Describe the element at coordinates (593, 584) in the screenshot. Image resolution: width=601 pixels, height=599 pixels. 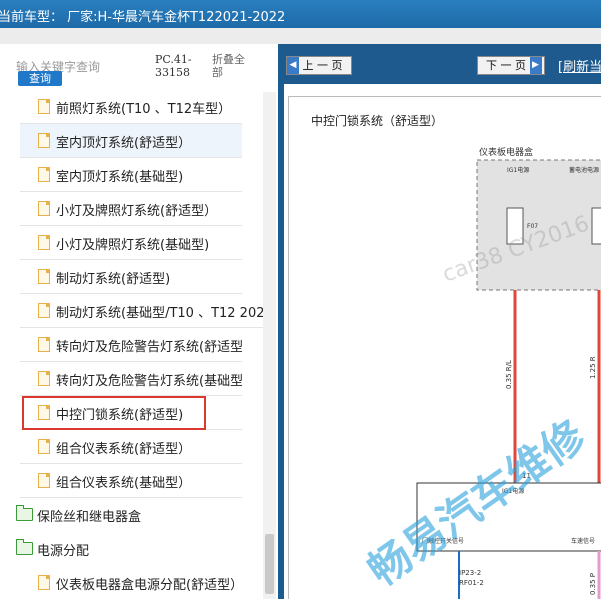
I see `wire-label-3: 0.35 P` at that location.